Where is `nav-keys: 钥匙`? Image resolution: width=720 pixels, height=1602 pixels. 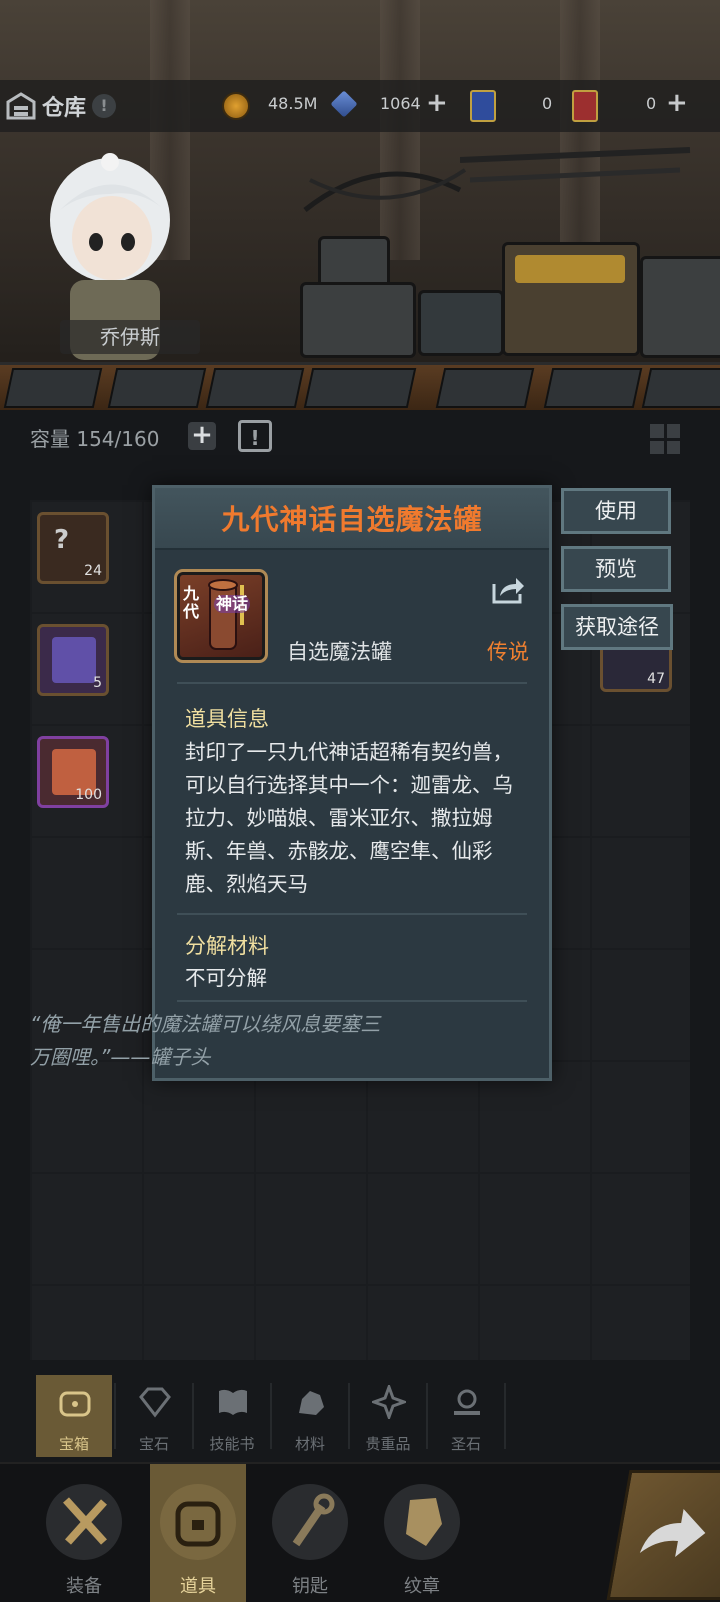 nav-keys: 钥匙 is located at coordinates (310, 1533).